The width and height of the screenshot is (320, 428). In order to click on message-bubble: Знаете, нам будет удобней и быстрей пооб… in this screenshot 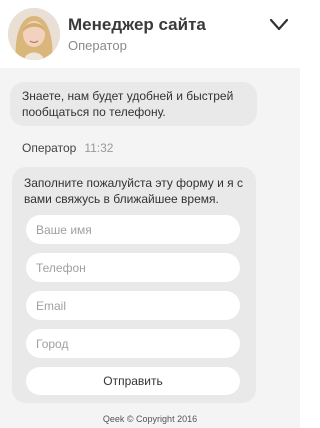, I will do `click(133, 104)`.